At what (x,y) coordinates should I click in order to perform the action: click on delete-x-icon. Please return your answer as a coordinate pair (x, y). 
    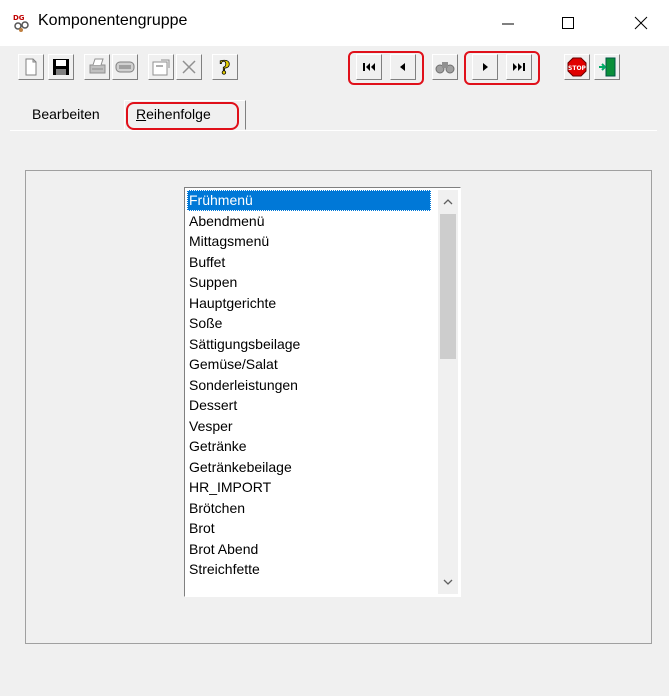
    Looking at the image, I should click on (189, 67).